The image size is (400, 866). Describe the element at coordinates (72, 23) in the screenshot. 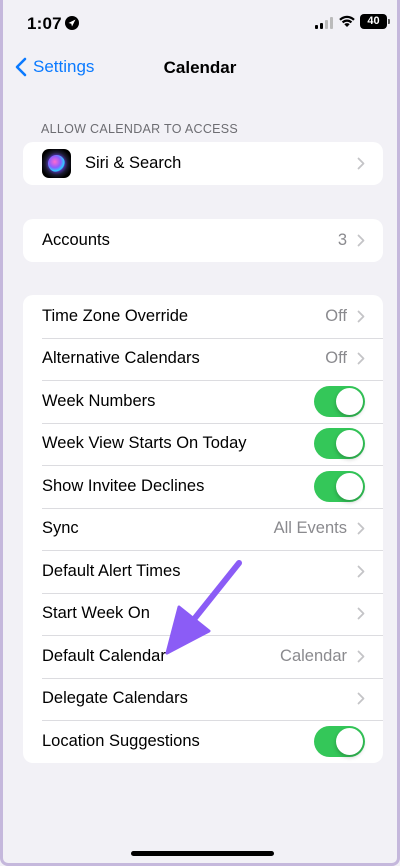

I see `location-icon` at that location.